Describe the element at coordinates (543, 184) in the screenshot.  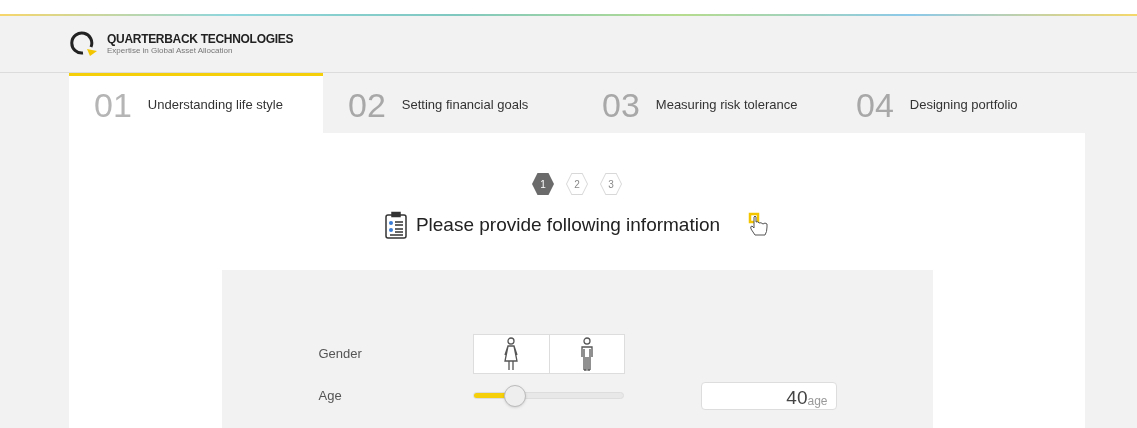
I see `step-indicator: 1` at that location.